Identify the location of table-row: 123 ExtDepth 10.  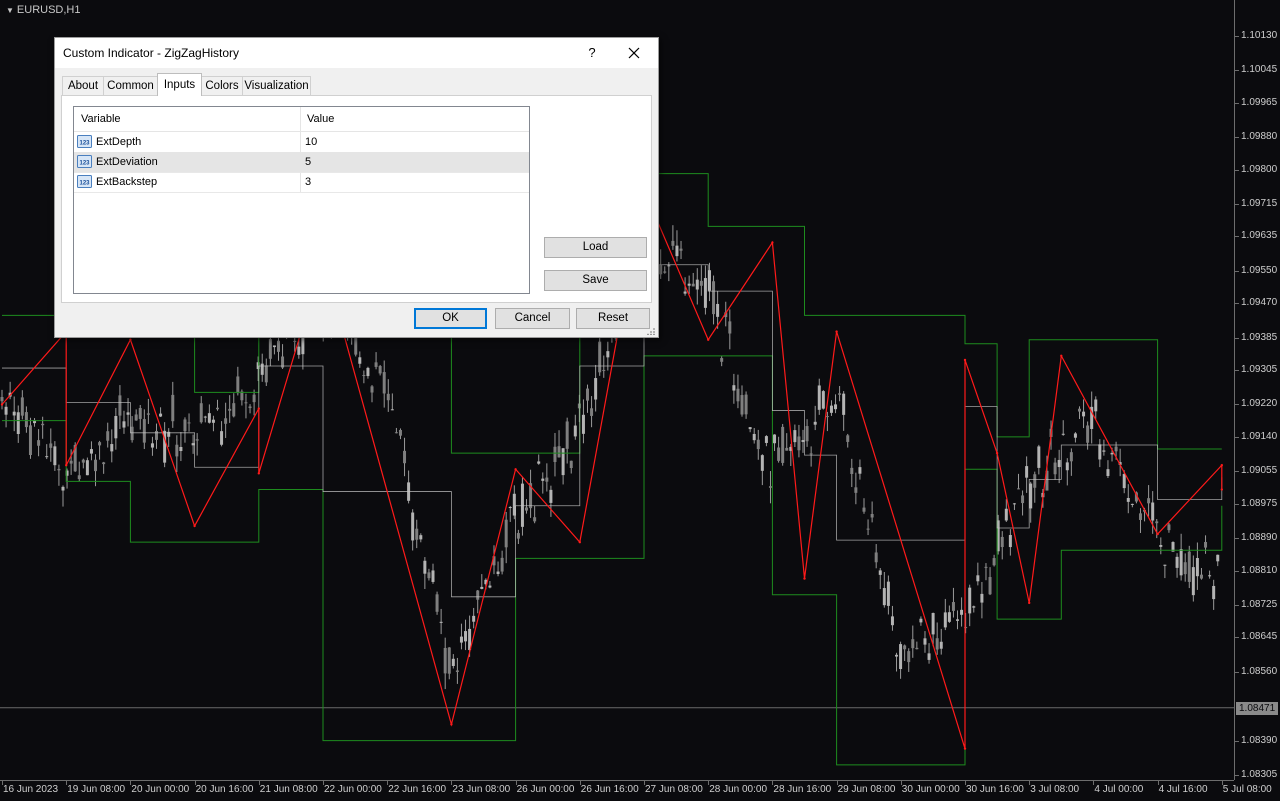
(301, 142).